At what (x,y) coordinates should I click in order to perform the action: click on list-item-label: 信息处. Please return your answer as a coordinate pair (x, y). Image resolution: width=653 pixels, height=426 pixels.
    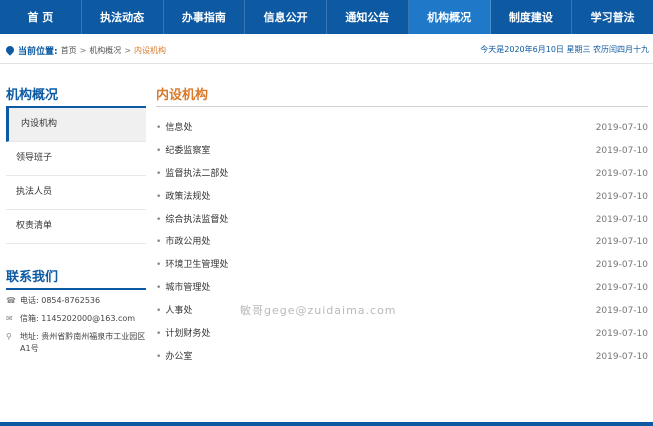
    Looking at the image, I should click on (179, 128).